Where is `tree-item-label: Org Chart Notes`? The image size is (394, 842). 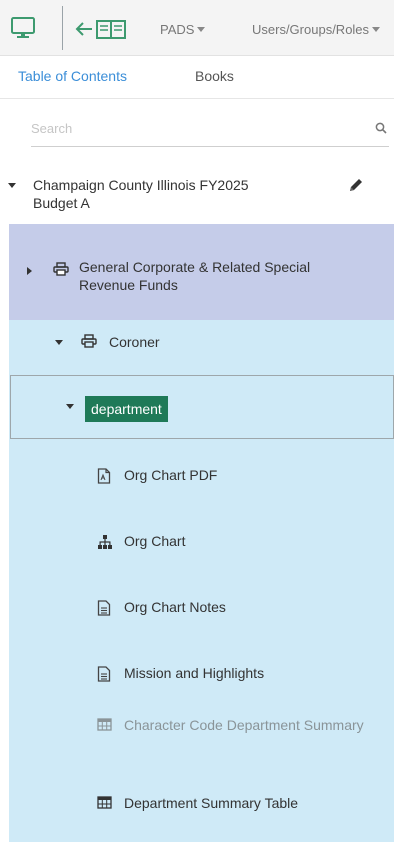 tree-item-label: Org Chart Notes is located at coordinates (175, 607).